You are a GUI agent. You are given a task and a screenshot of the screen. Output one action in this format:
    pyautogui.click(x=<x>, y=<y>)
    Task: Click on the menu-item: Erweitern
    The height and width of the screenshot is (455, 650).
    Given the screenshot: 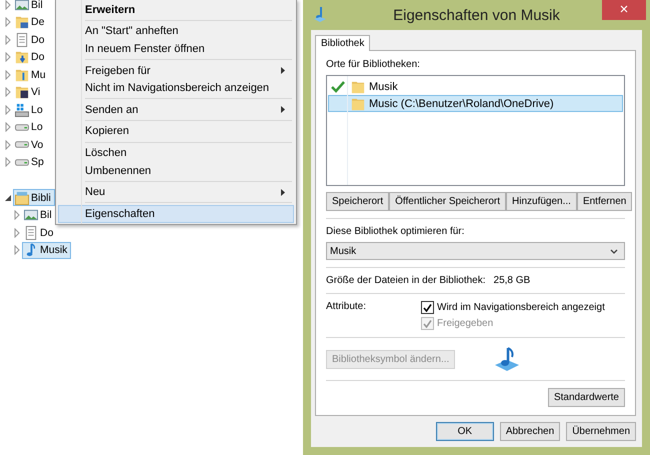 What is the action you would take?
    pyautogui.click(x=176, y=10)
    